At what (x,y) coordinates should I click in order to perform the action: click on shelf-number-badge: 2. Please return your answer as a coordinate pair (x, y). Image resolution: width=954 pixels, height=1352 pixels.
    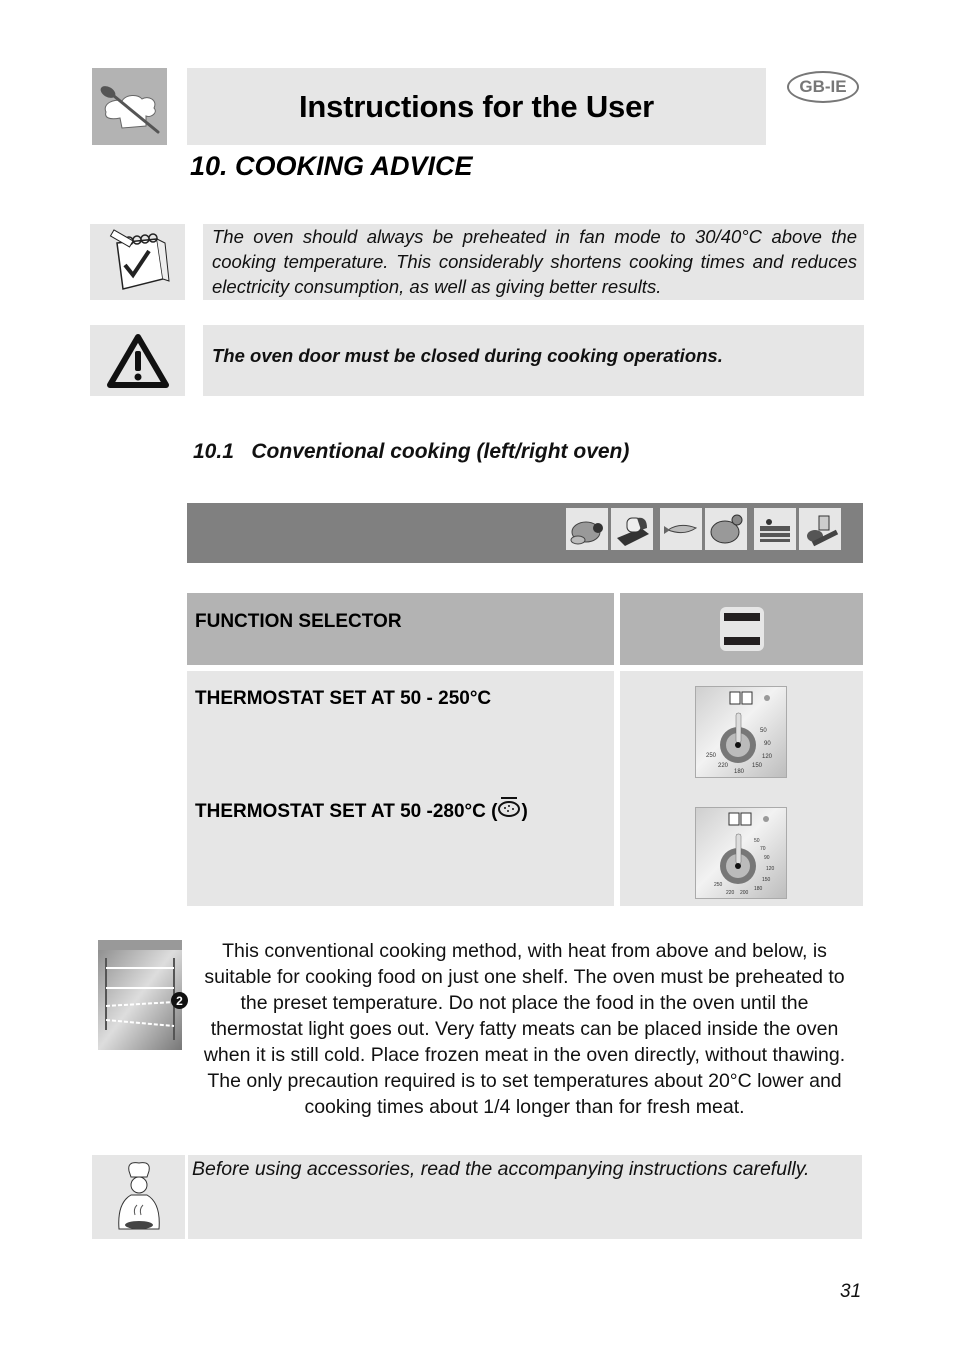
    Looking at the image, I should click on (179, 1000).